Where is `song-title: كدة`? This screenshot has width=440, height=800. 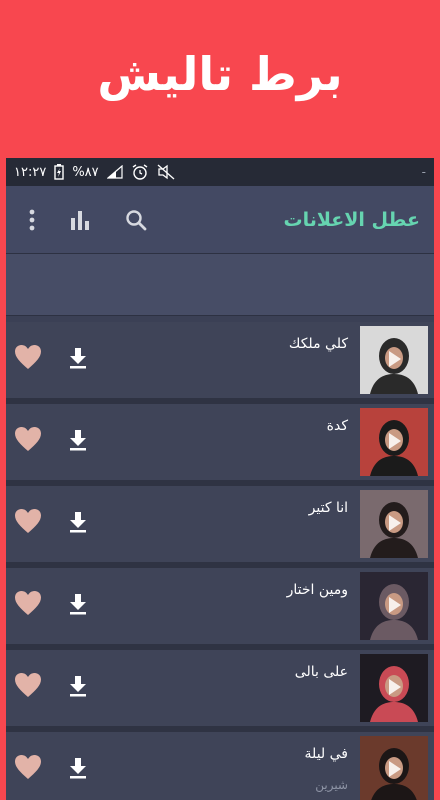
song-title: كدة is located at coordinates (337, 426).